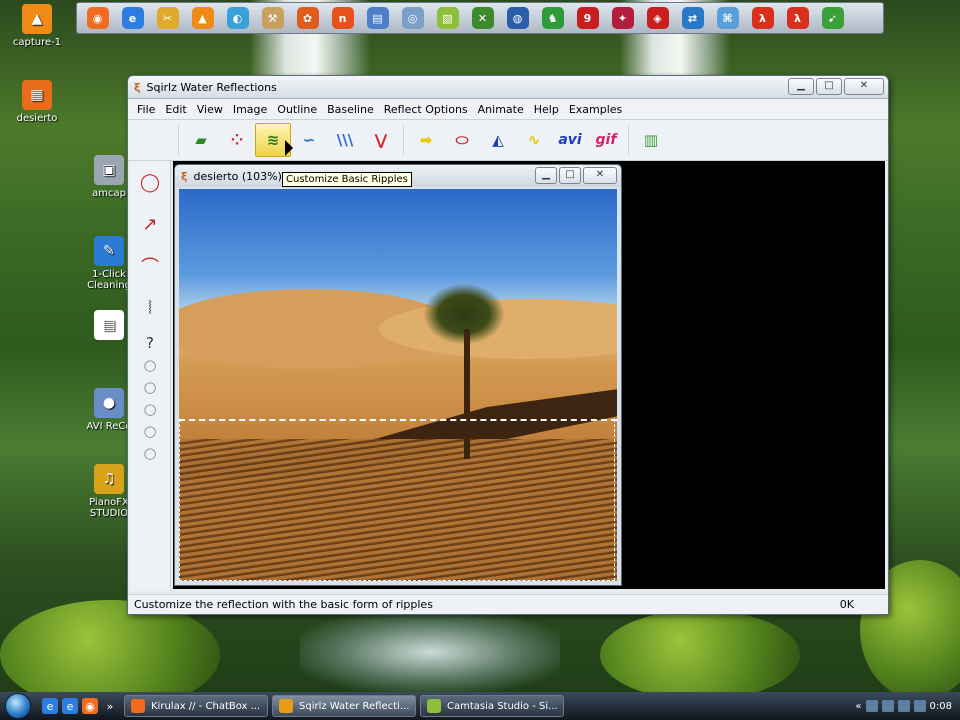  I want to click on tools-icon: ✂, so click(167, 18).